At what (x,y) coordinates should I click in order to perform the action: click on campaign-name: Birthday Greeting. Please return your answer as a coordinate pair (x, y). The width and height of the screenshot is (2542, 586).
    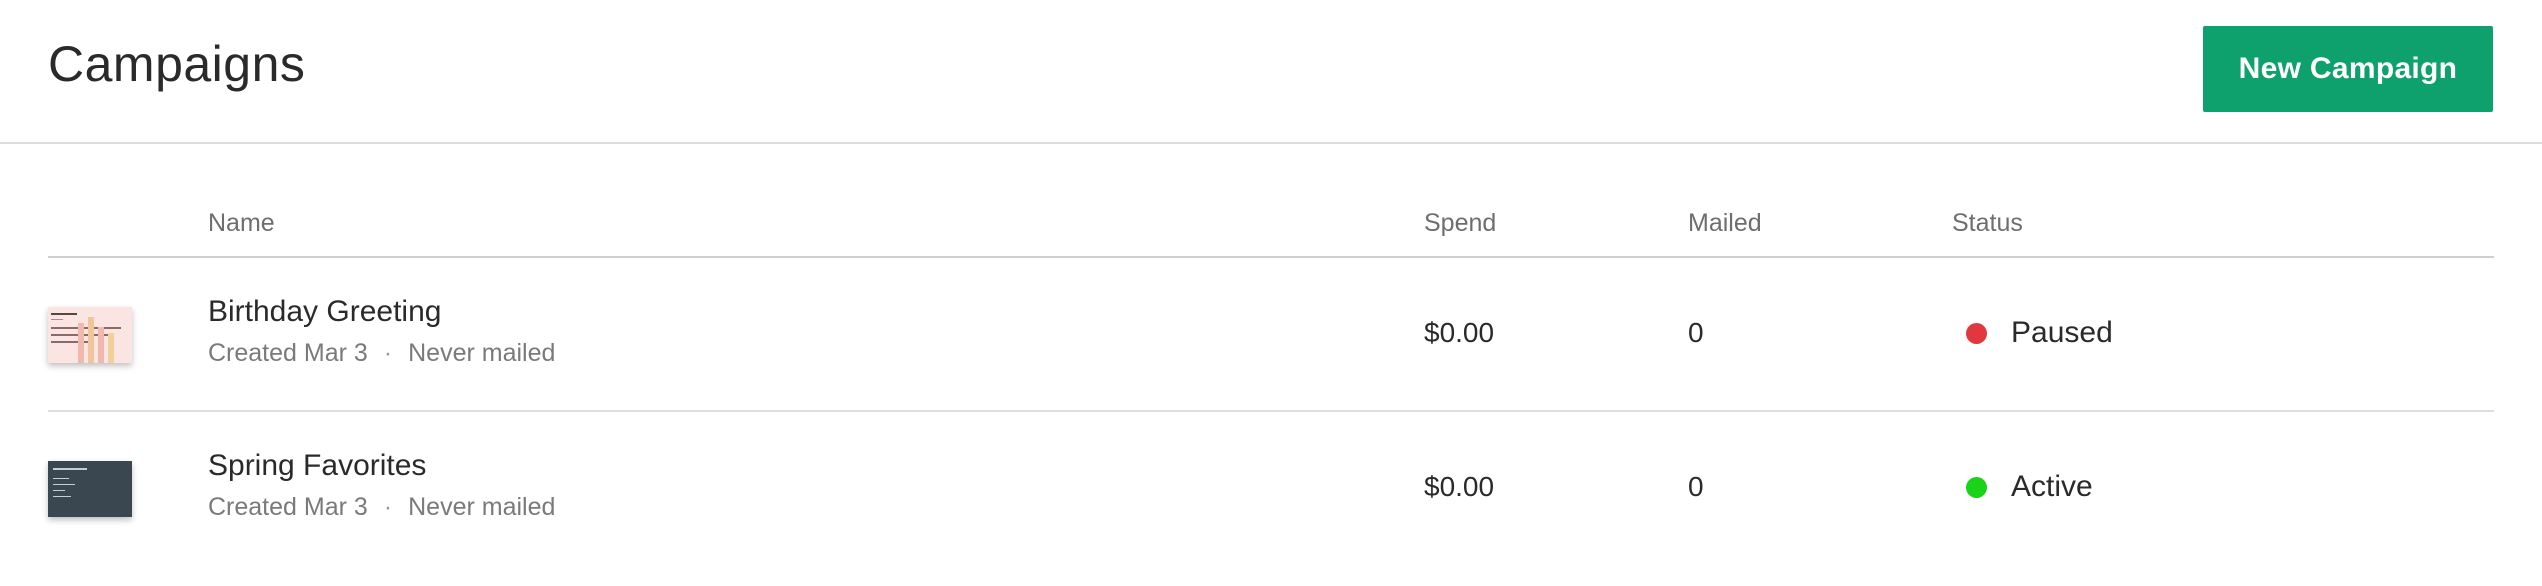
    Looking at the image, I should click on (324, 312).